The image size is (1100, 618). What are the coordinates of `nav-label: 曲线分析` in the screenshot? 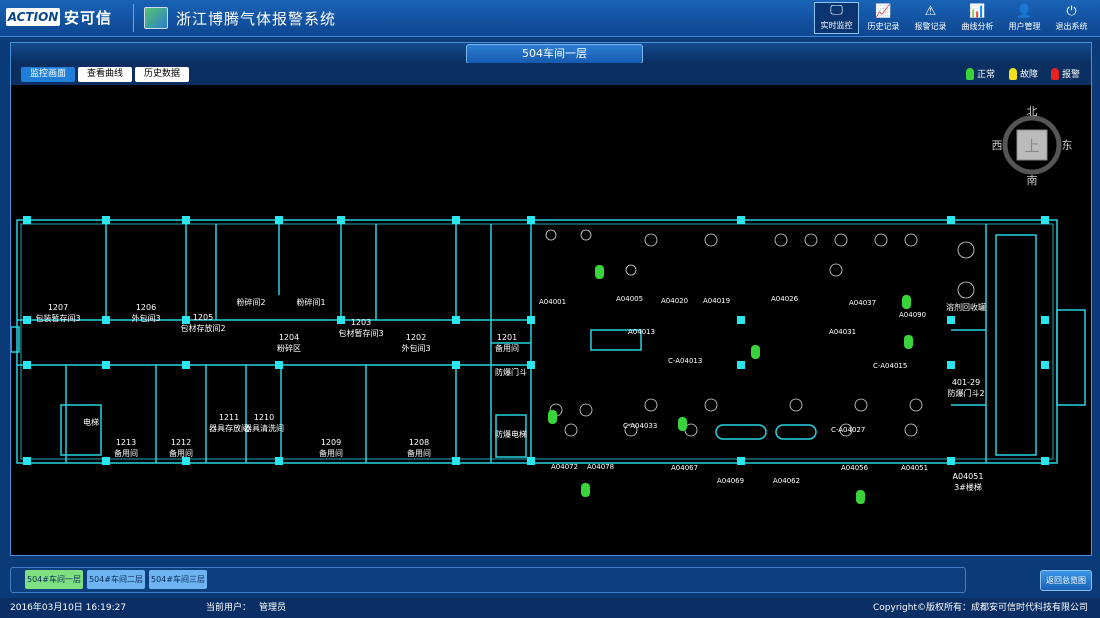 It's located at (977, 26).